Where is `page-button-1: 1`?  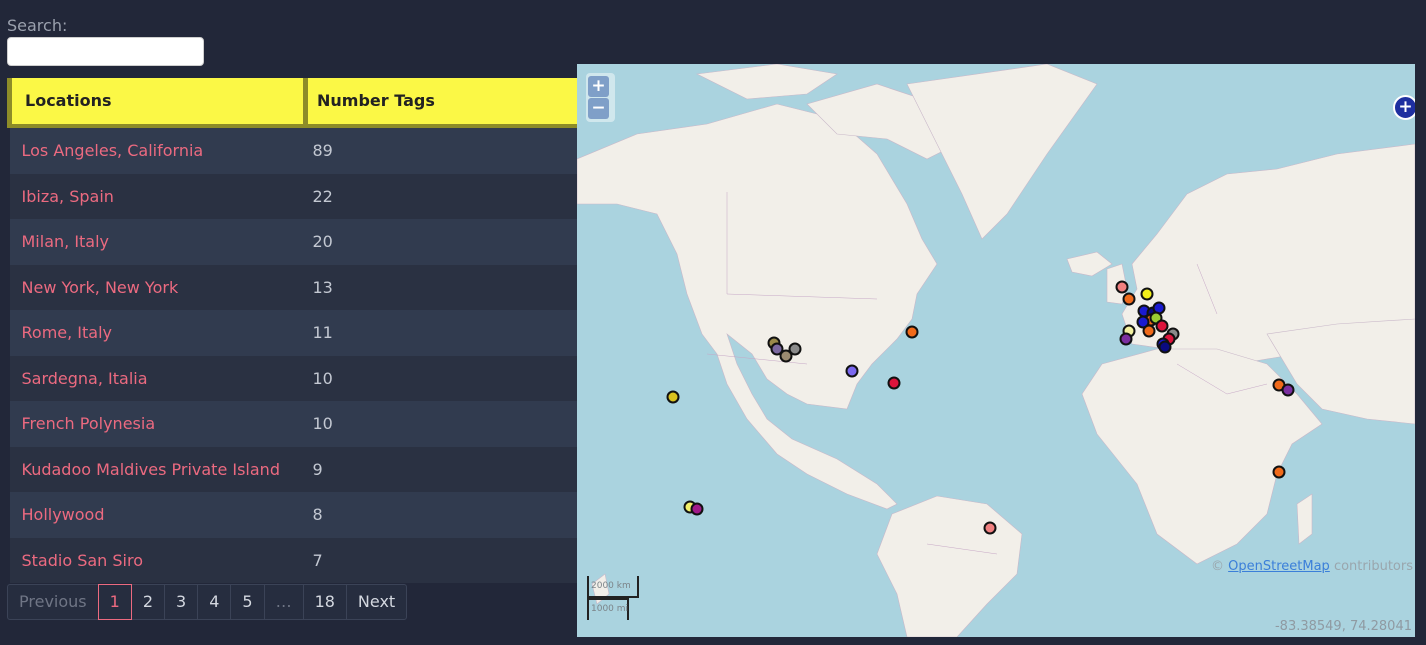
page-button-1: 1 is located at coordinates (114, 602).